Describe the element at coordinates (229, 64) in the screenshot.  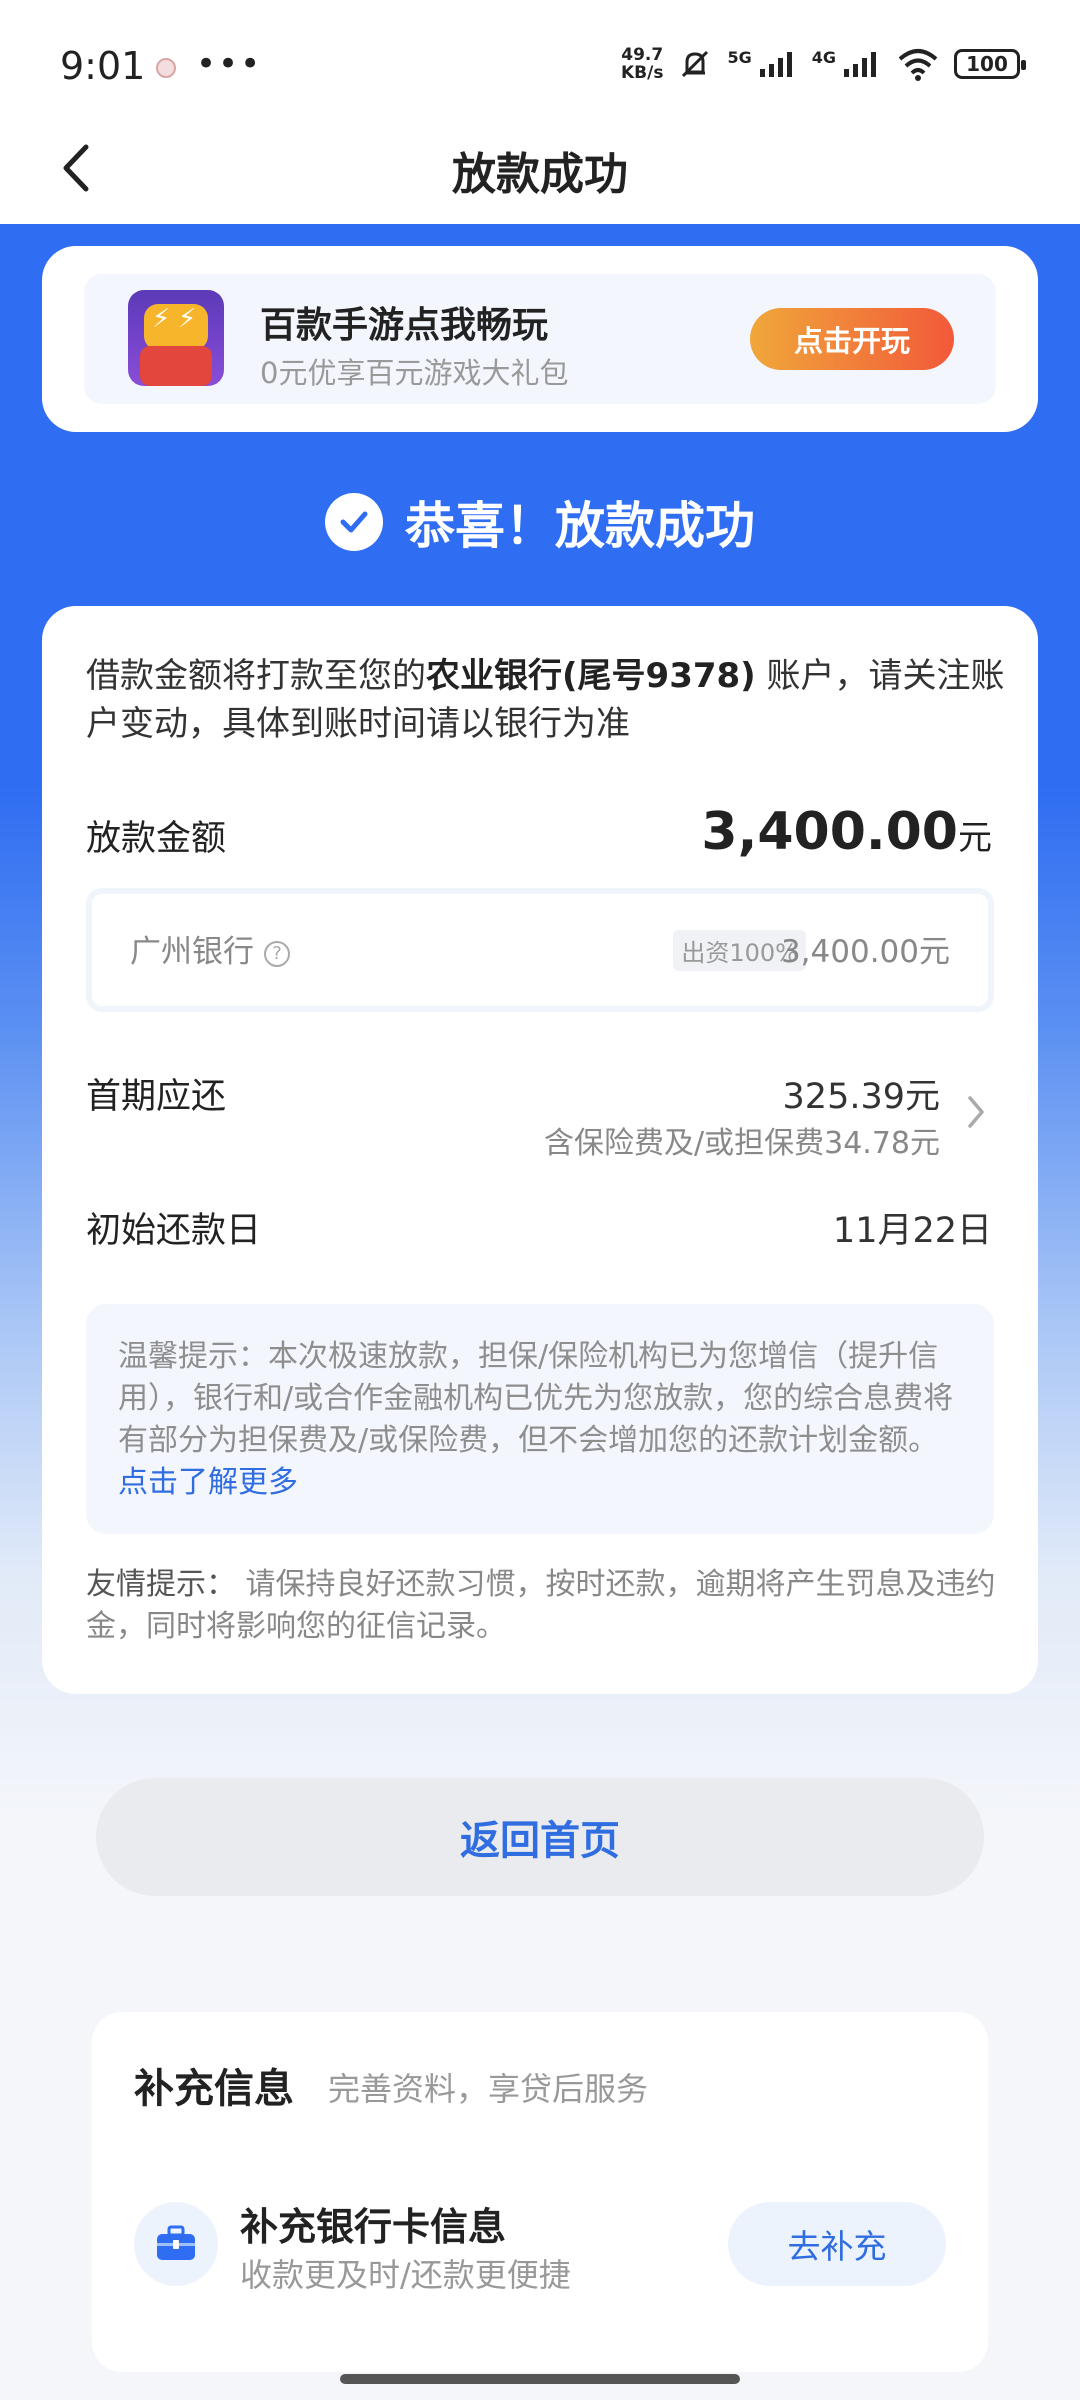
I see `more-notifications-icon: •••` at that location.